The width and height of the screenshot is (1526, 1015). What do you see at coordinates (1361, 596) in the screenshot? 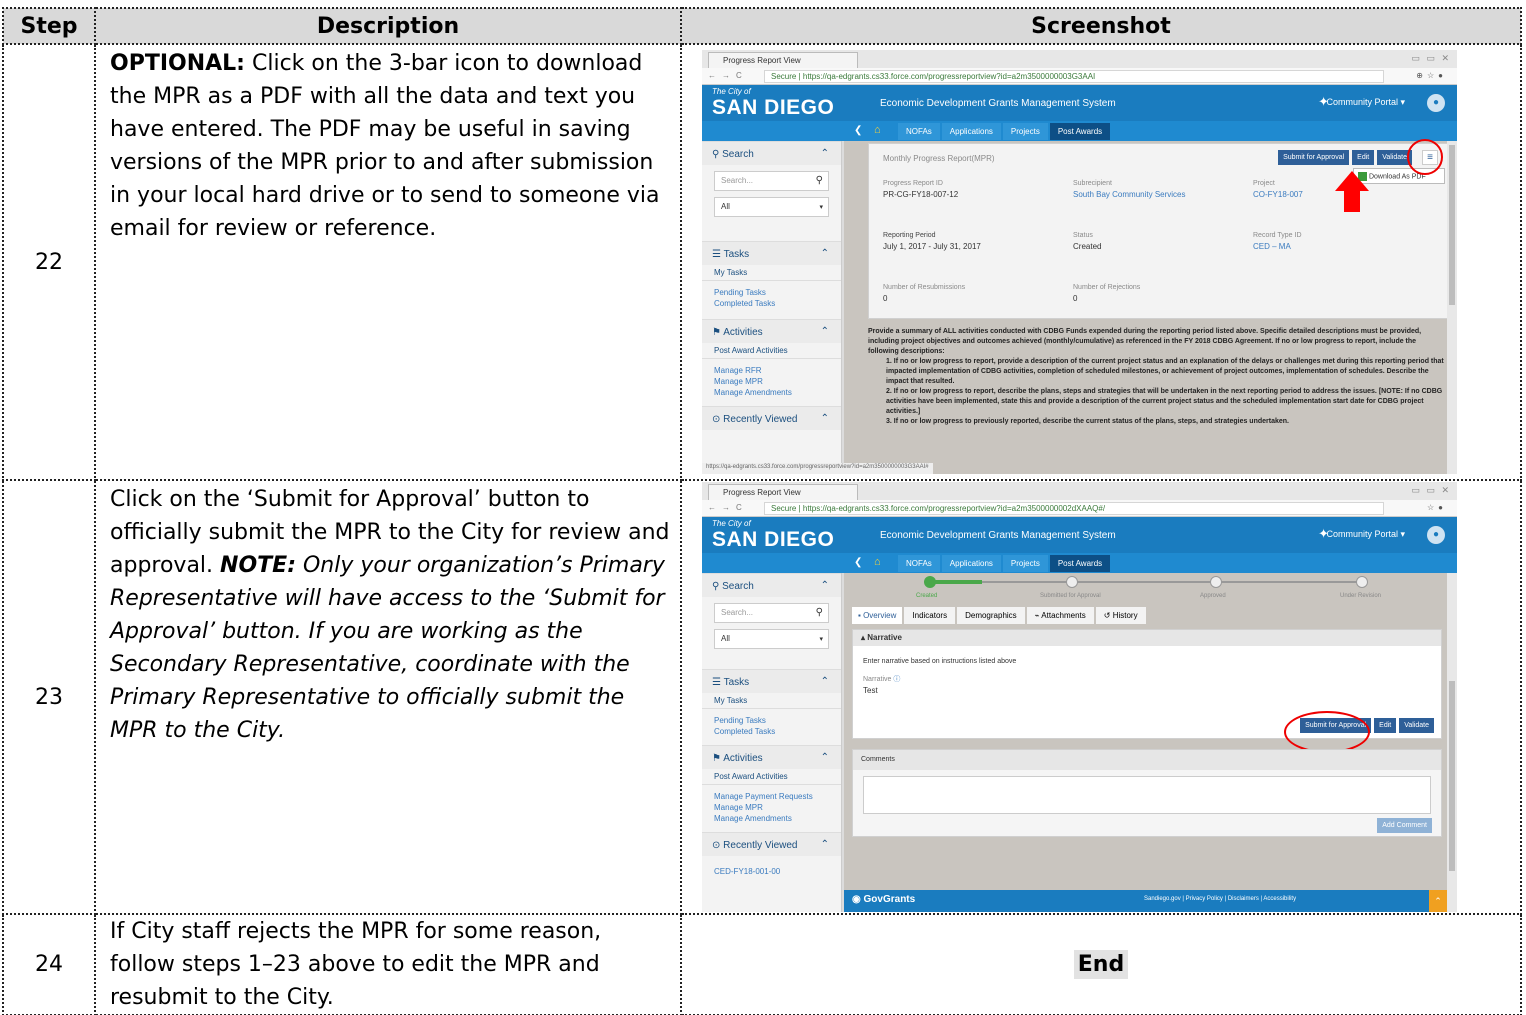
I see `progress-label-revision: Under Revision` at bounding box center [1361, 596].